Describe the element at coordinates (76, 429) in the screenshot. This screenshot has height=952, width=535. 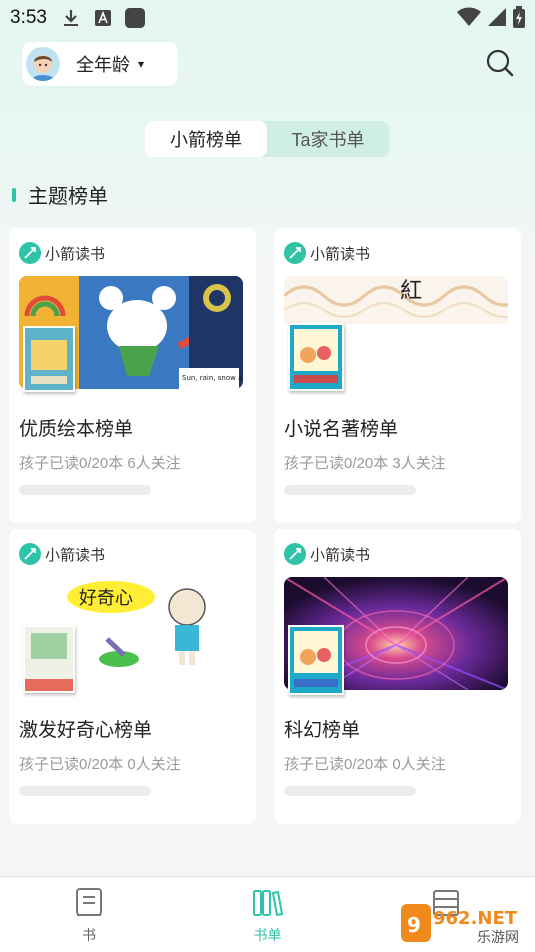
I see `card-title: 优质绘本榜单` at that location.